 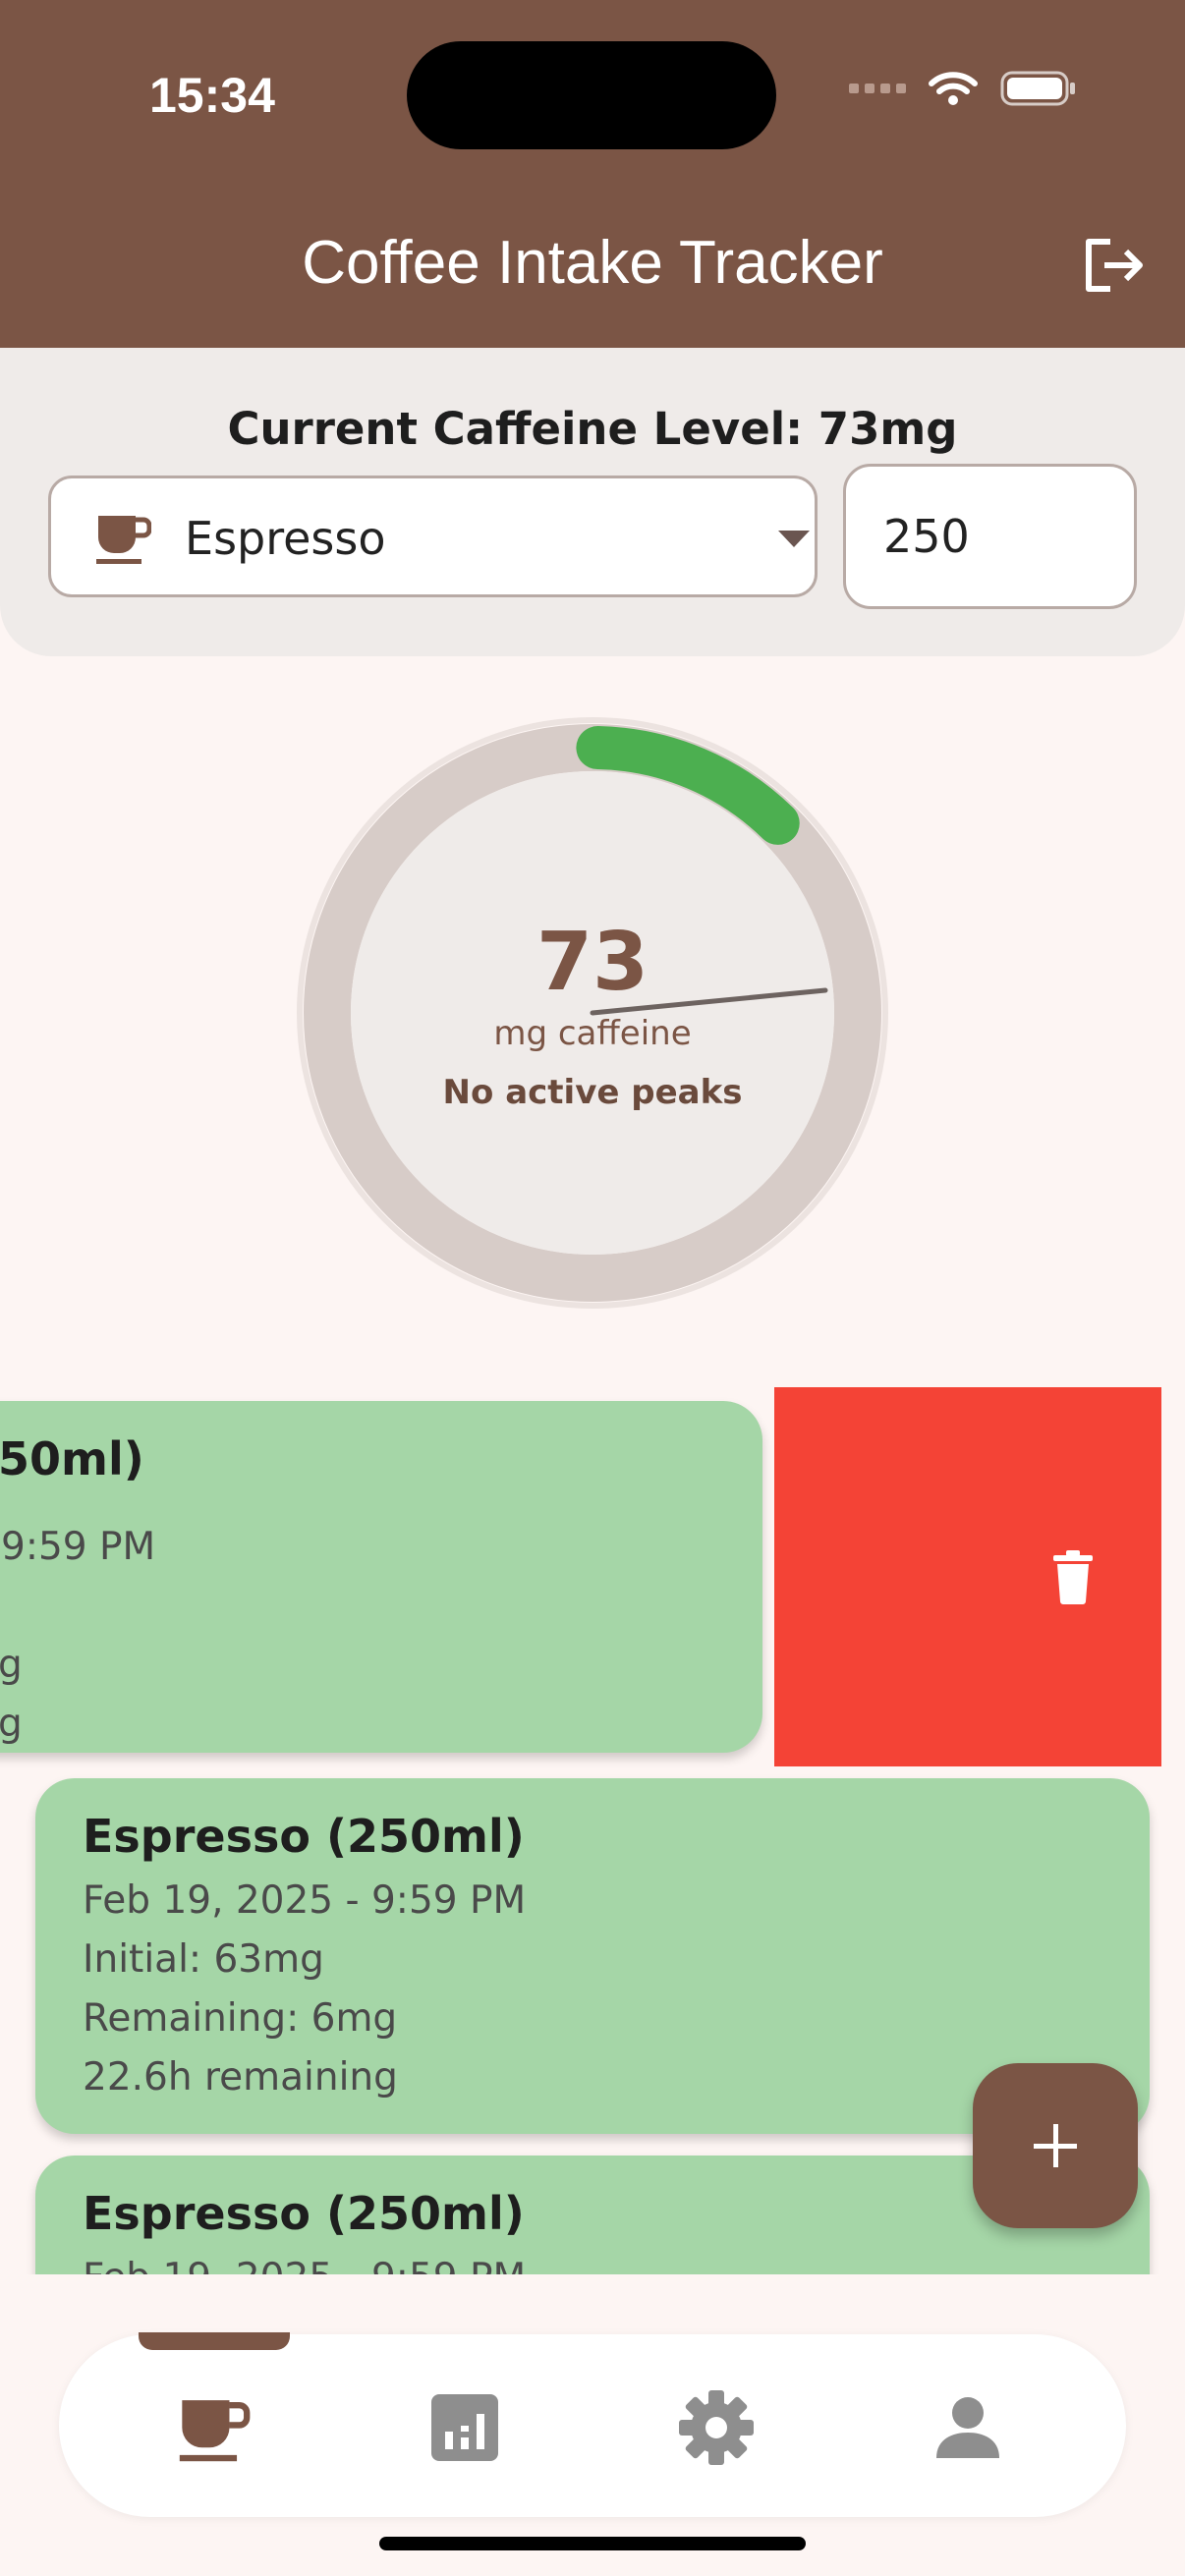 I want to click on person-icon, so click(x=968, y=2427).